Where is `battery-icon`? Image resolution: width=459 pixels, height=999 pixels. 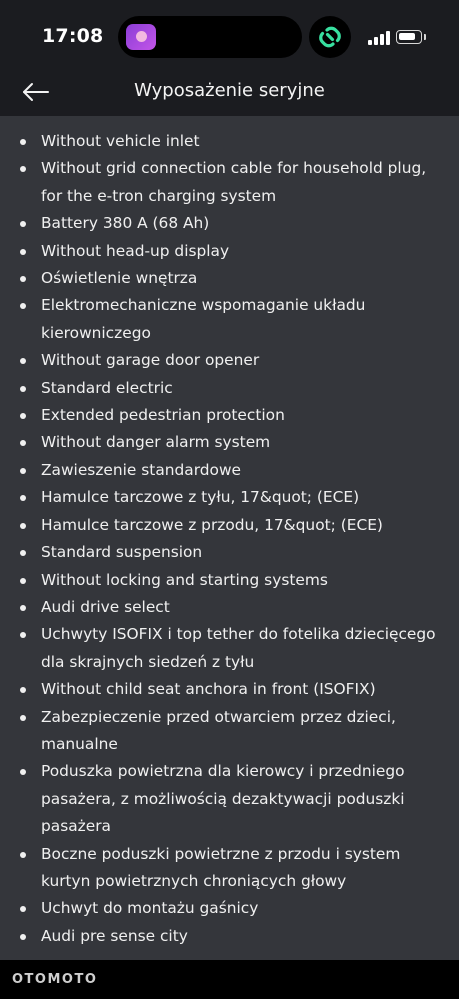
battery-icon is located at coordinates (409, 37).